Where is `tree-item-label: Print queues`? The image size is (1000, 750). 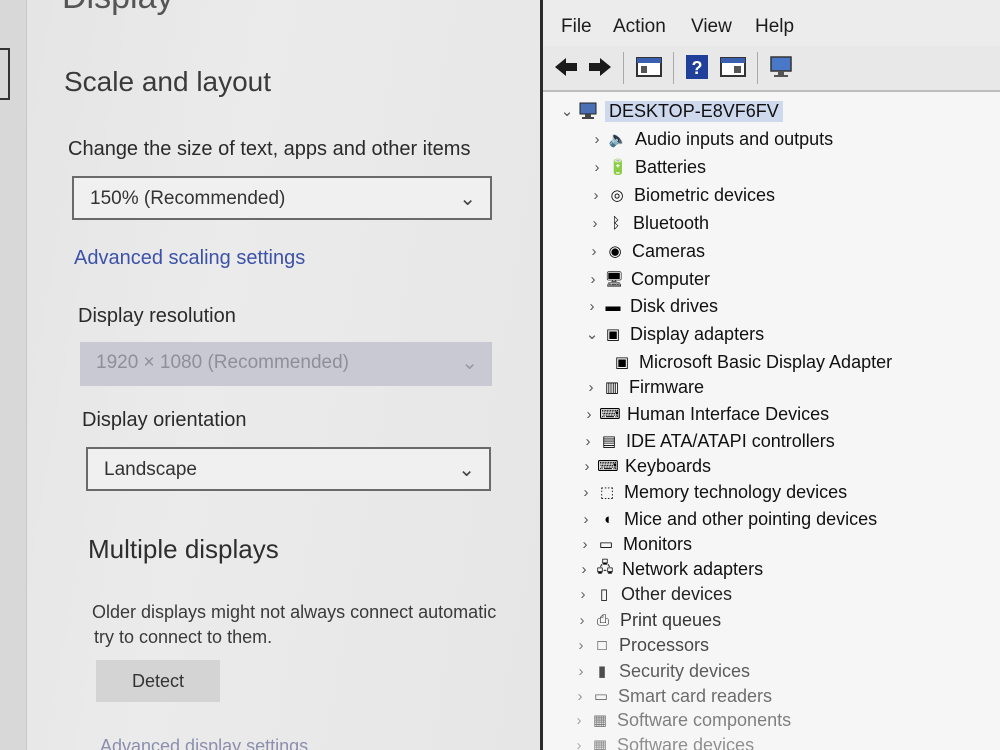 tree-item-label: Print queues is located at coordinates (671, 619).